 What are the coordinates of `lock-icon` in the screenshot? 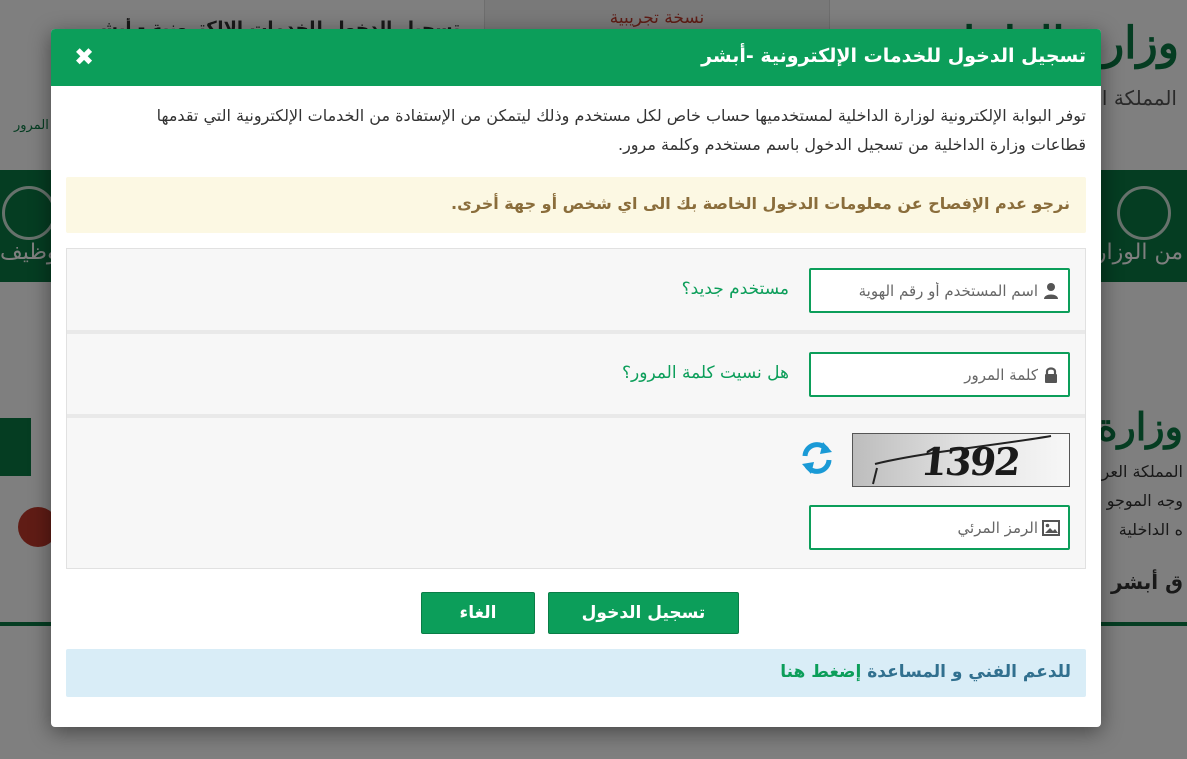 It's located at (1051, 375).